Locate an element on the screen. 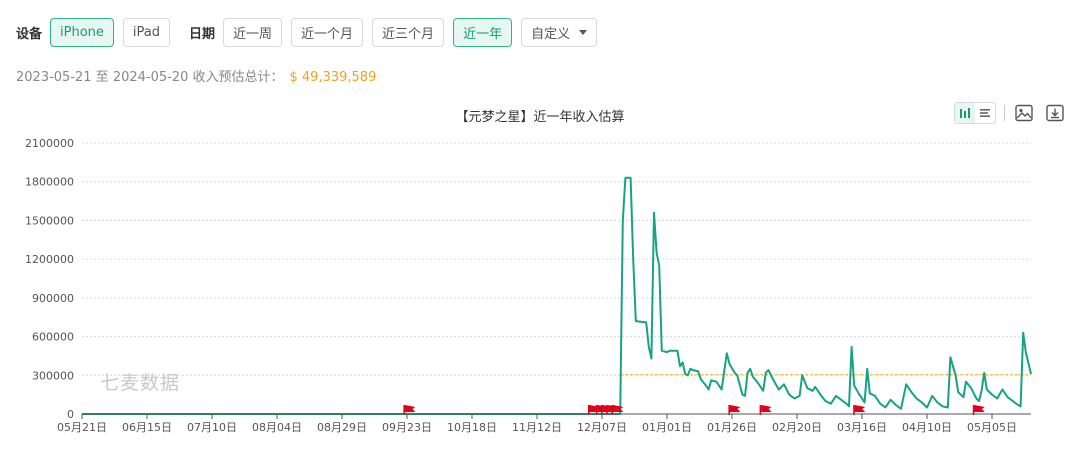 This screenshot has height=453, width=1080. x-tick-label: 09月23日 is located at coordinates (407, 427).